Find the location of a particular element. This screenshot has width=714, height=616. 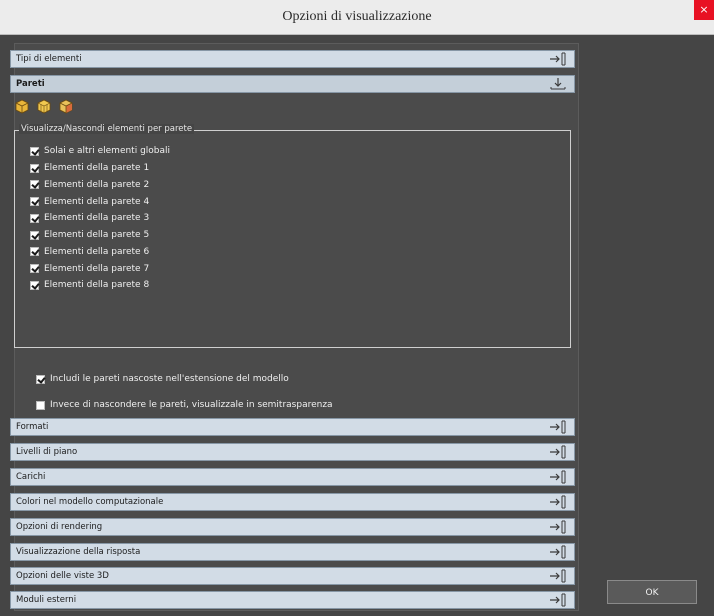

checkbox-label: Elementi della parete 8 is located at coordinates (97, 285).